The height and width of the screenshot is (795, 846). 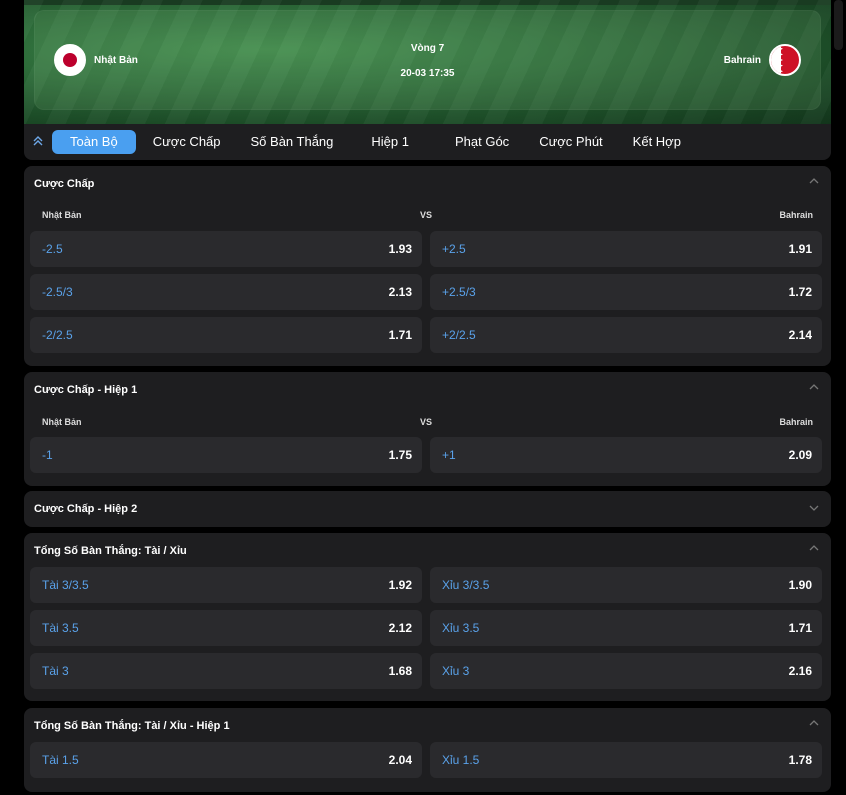 I want to click on handicap-line: +1, so click(x=449, y=455).